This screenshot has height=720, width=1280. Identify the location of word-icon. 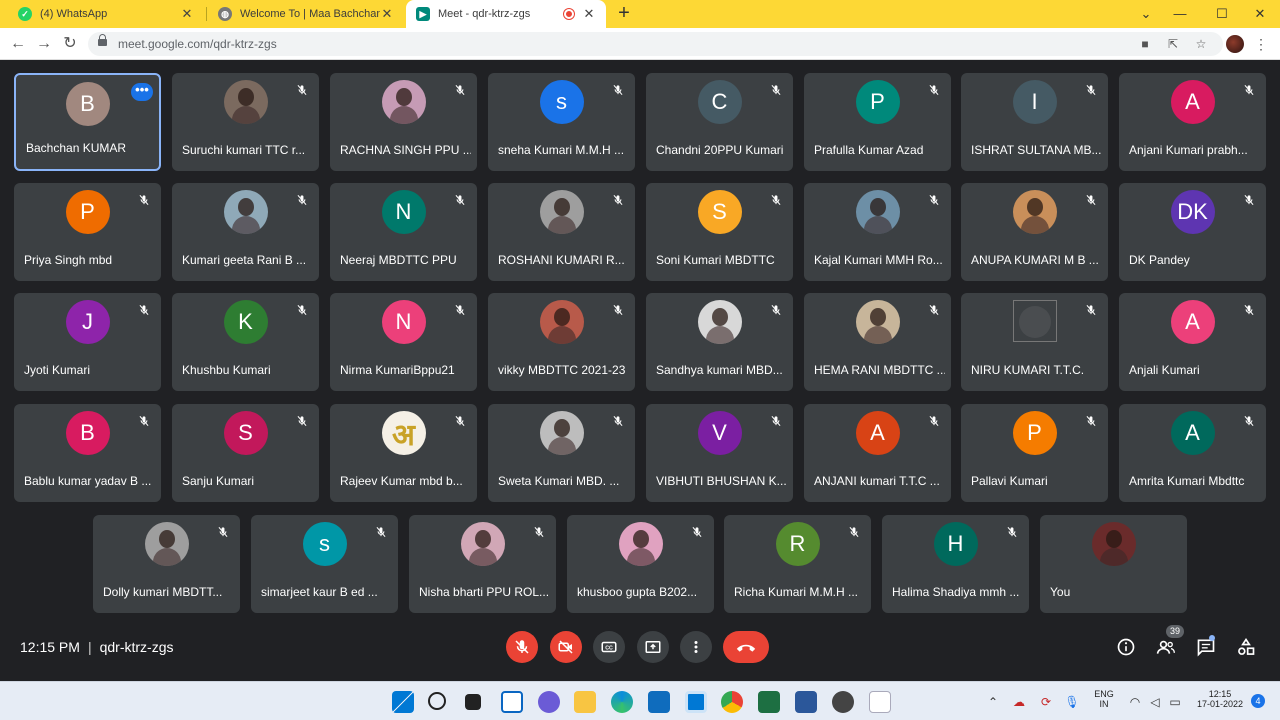
(806, 702).